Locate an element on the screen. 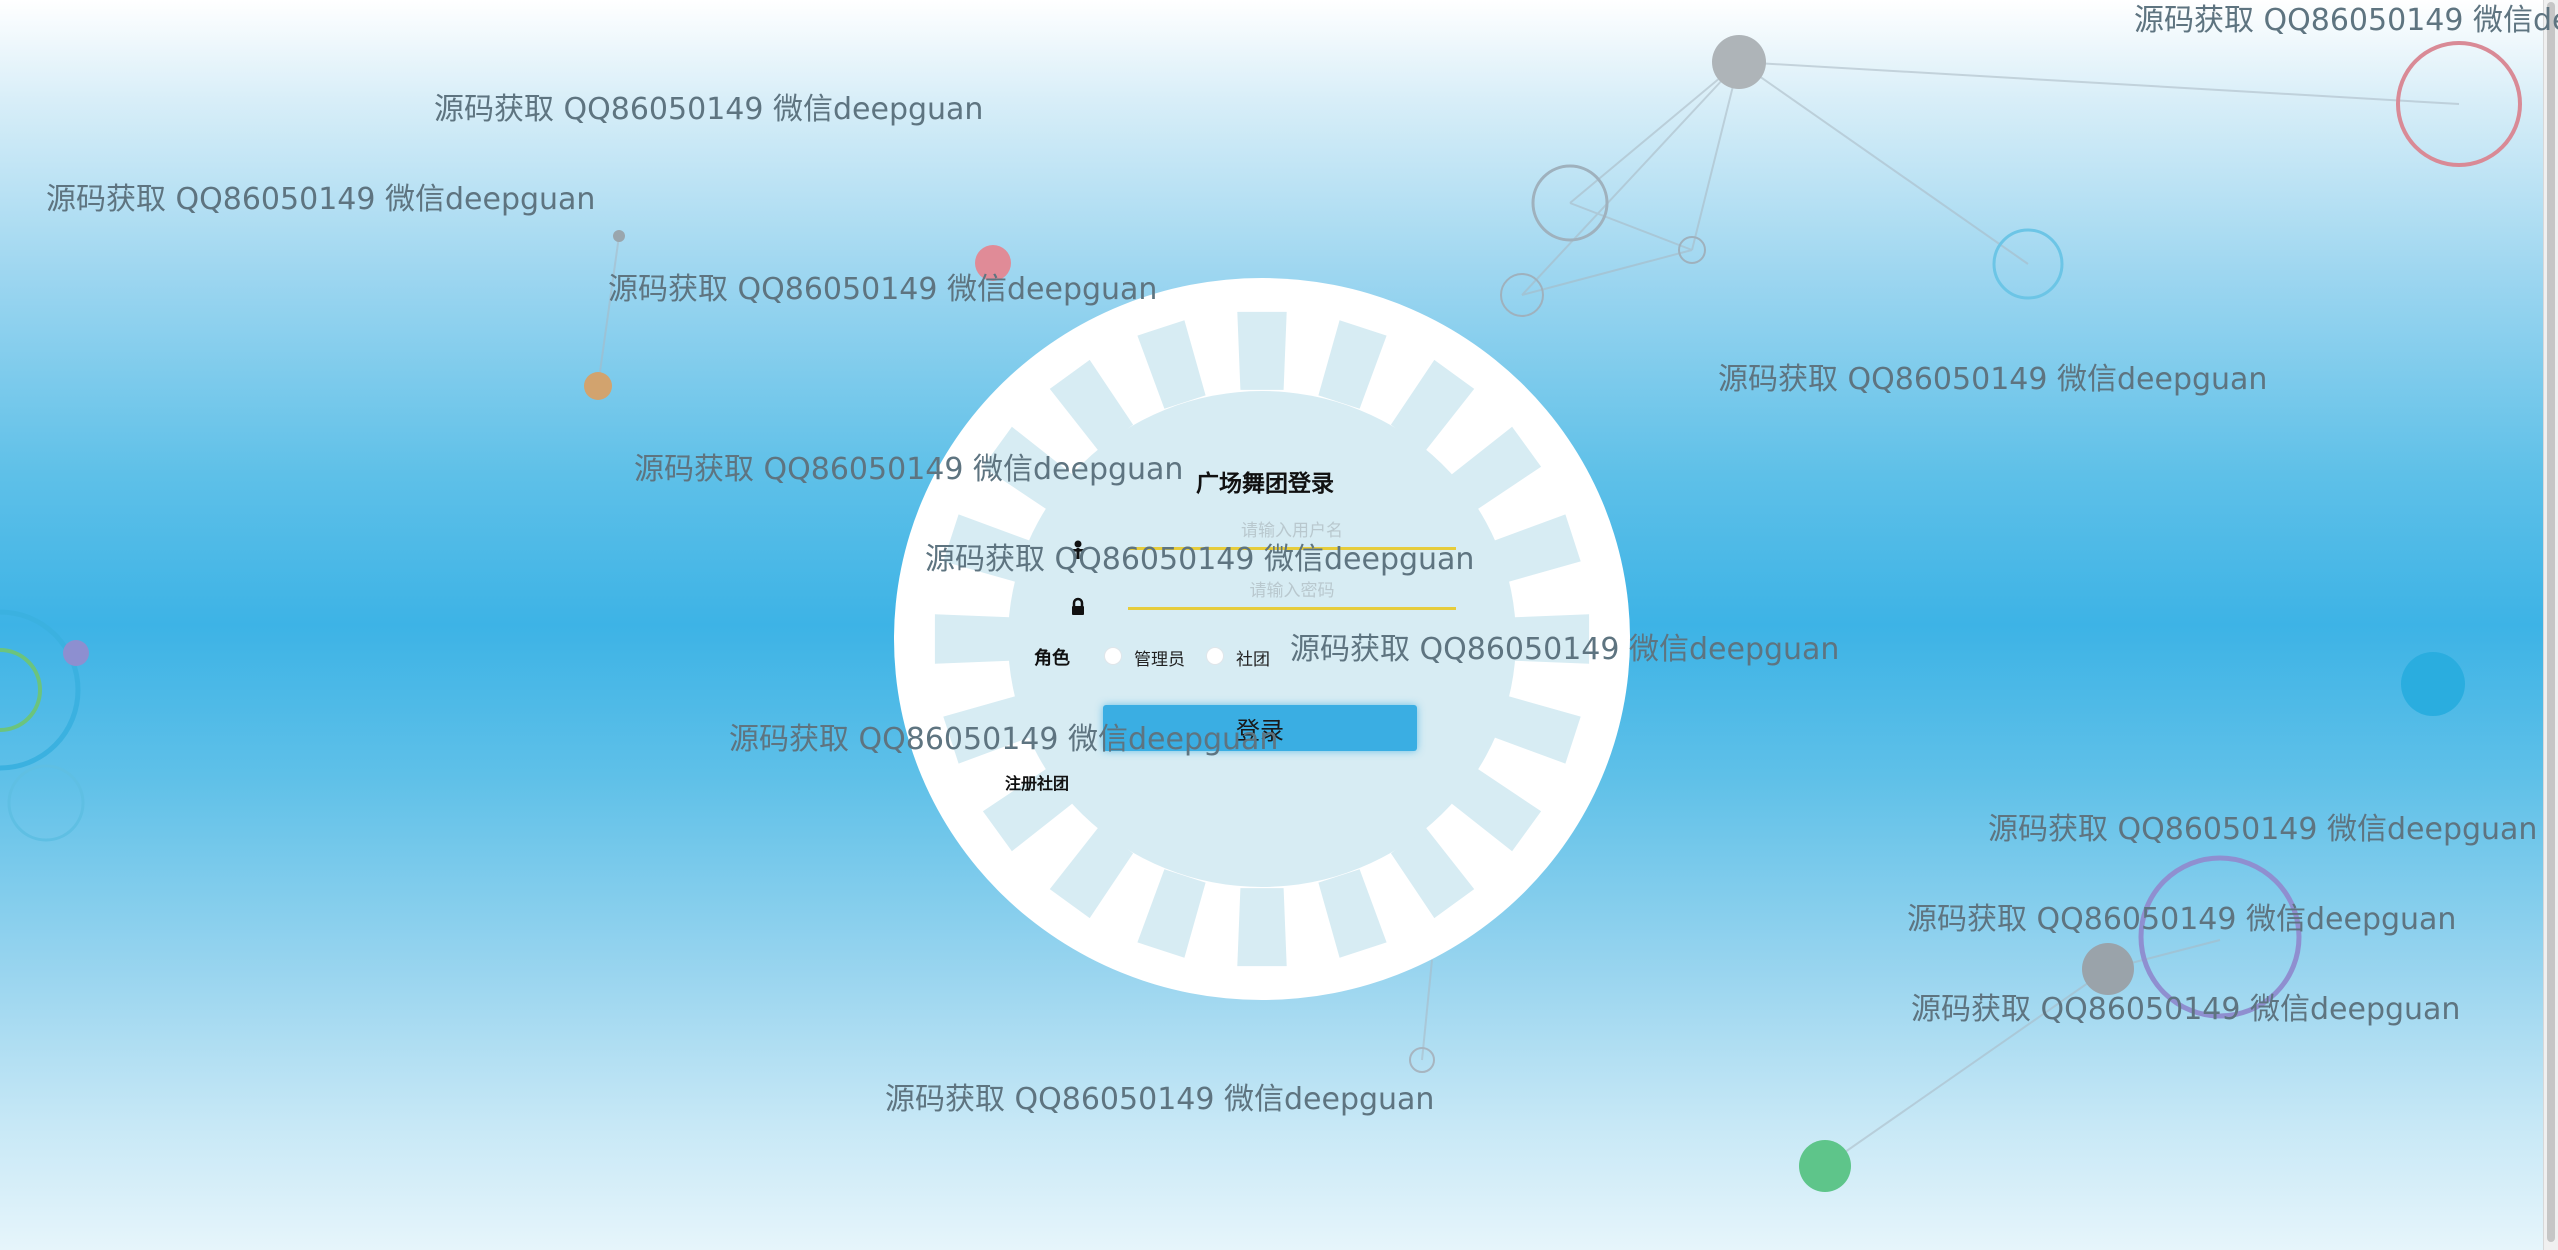  role-label: 角色 is located at coordinates (1052, 658).